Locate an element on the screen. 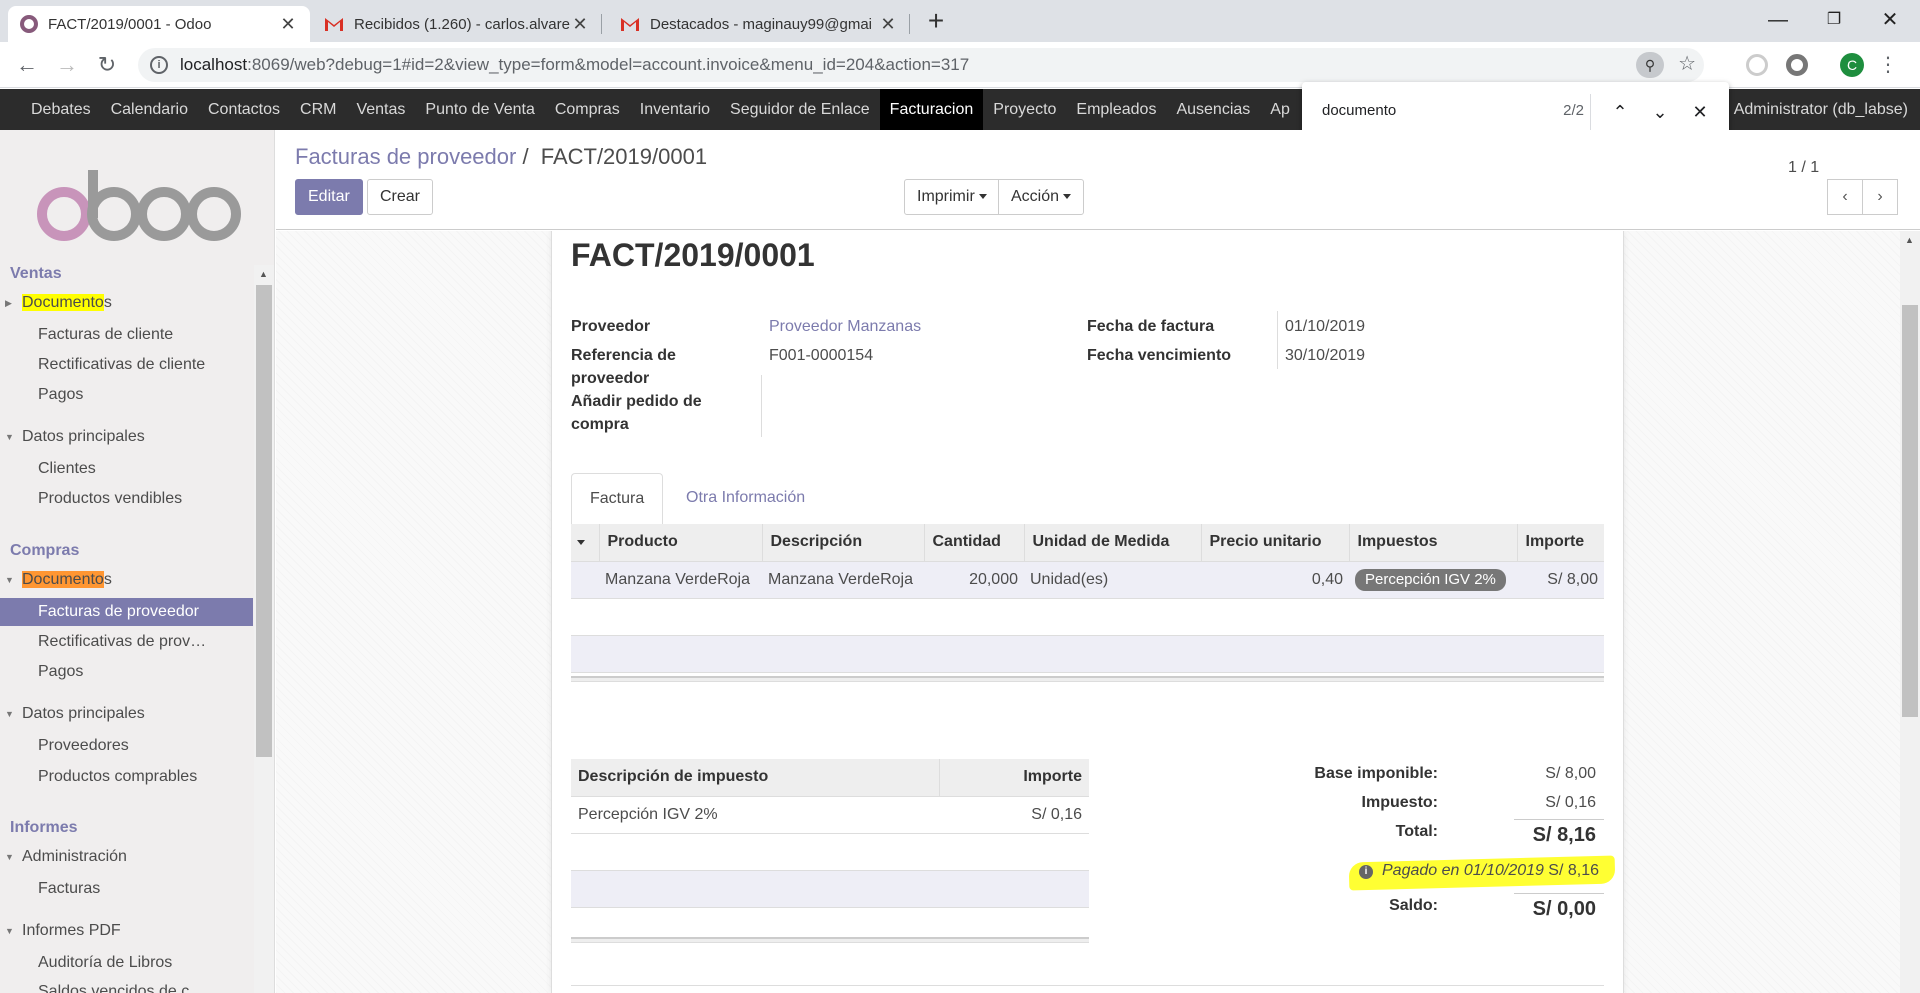  sidebar-item-productos-comprables: Productos comprables is located at coordinates (126, 777).